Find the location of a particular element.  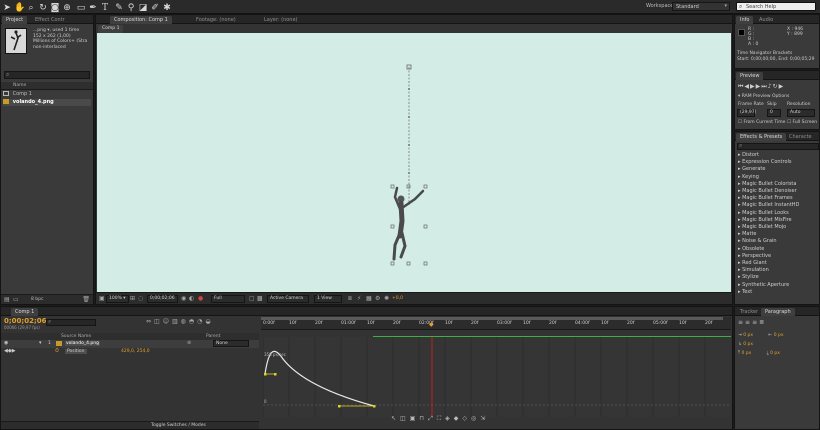

tab-timeline-comp: Comp 1 is located at coordinates (25, 312).